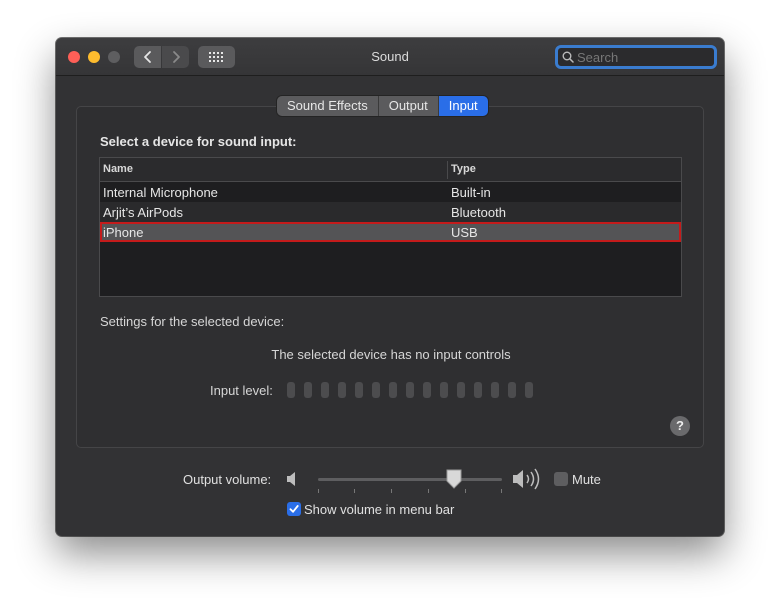 The height and width of the screenshot is (610, 780). Describe the element at coordinates (408, 106) in the screenshot. I see `tab-output: Output` at that location.